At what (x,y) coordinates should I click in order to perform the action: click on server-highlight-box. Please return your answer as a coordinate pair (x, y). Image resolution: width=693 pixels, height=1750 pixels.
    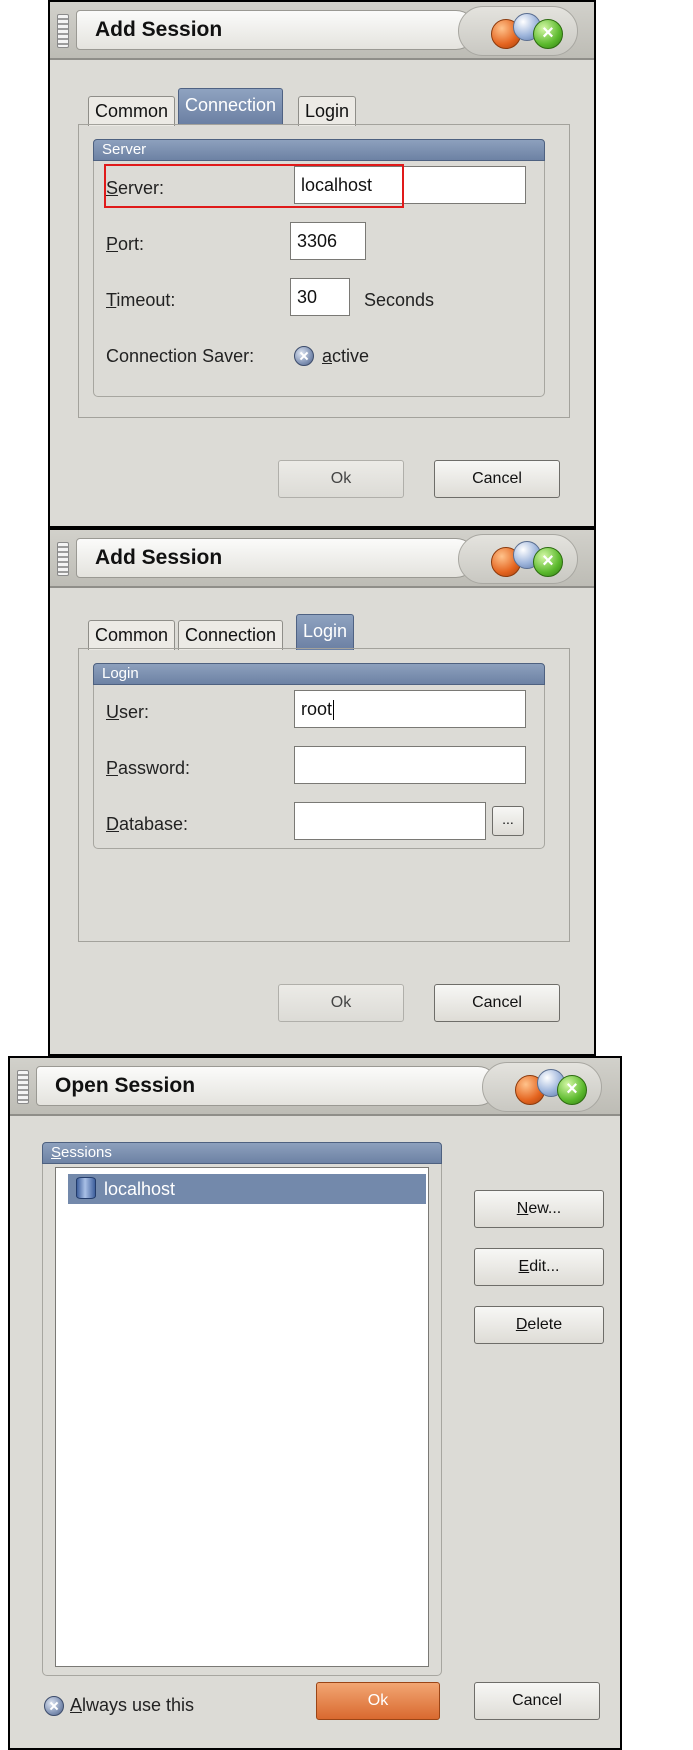
    Looking at the image, I should click on (254, 186).